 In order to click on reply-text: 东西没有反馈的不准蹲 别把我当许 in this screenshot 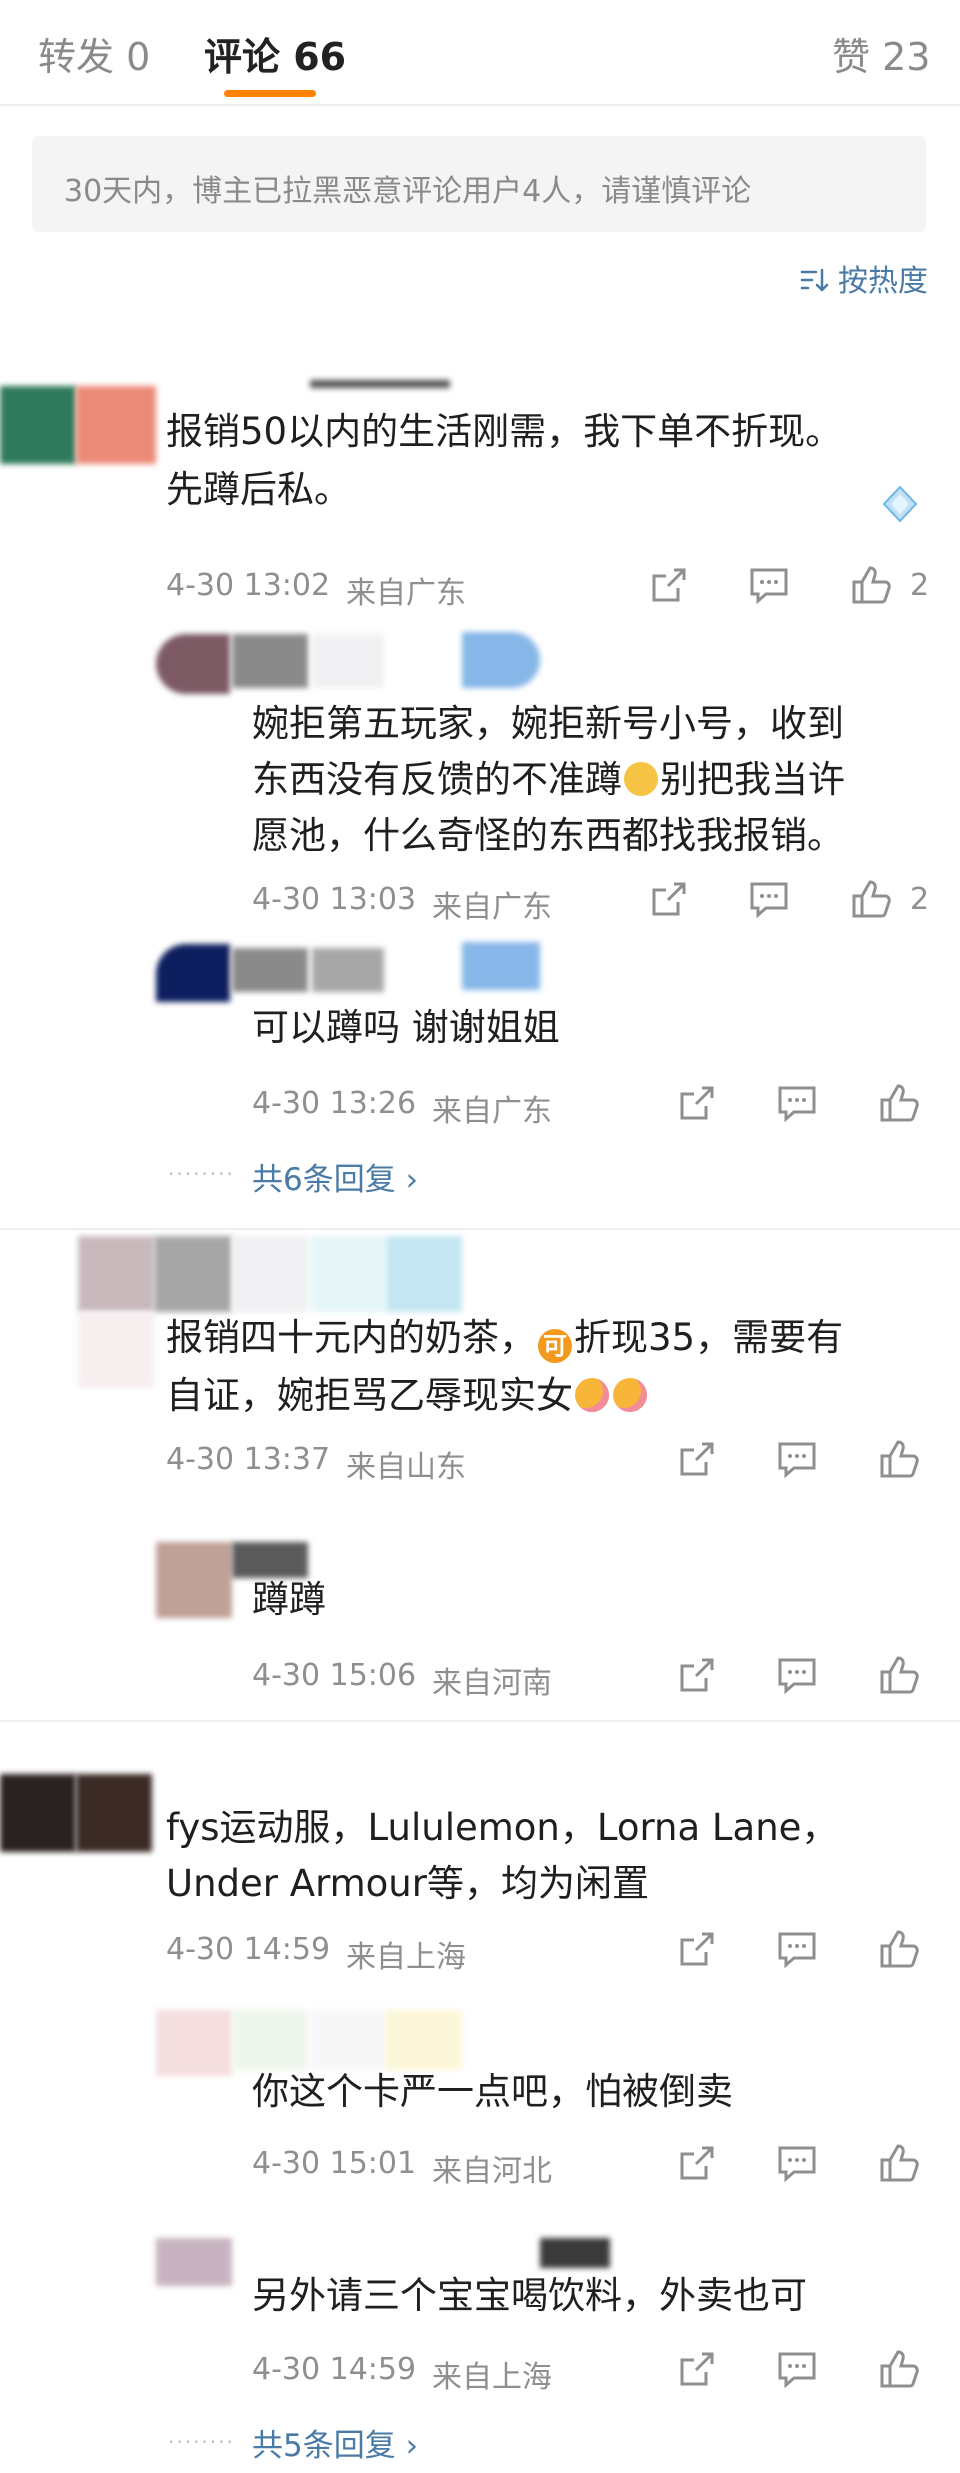, I will do `click(548, 779)`.